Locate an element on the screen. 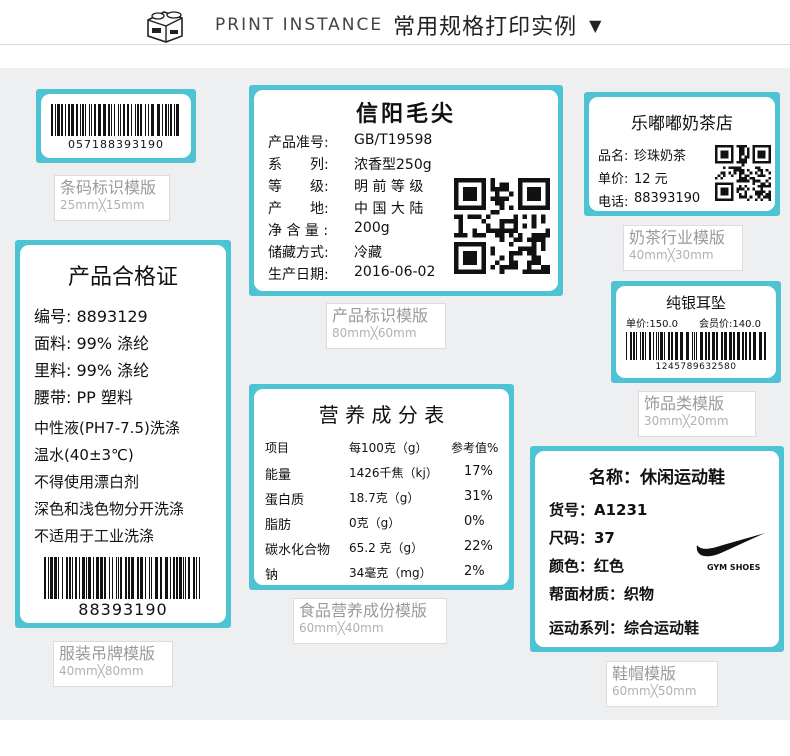 The height and width of the screenshot is (756, 790). product-row-key: 生产日期: is located at coordinates (298, 275).